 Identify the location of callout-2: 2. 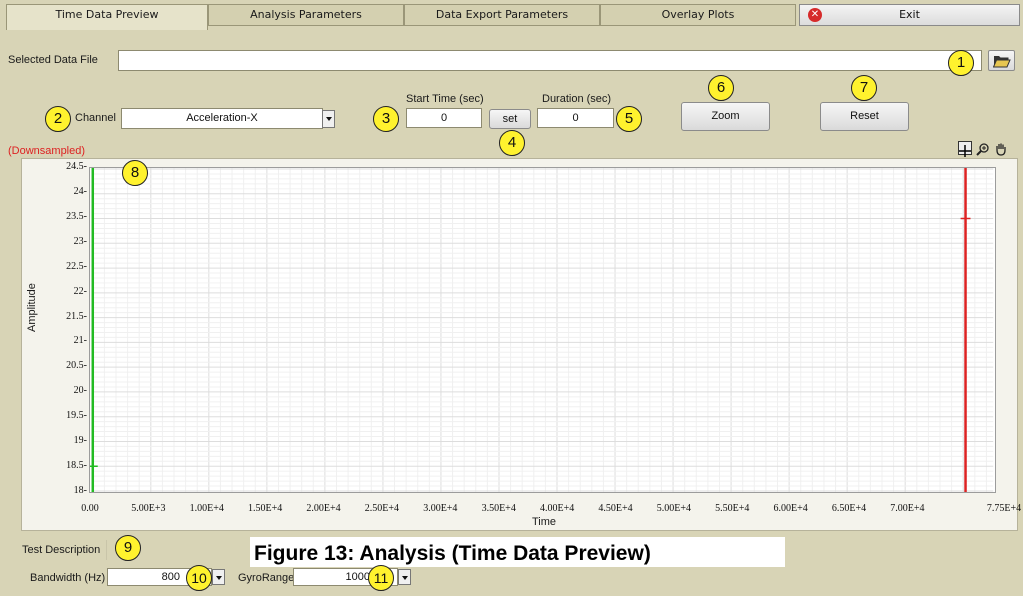
(58, 119).